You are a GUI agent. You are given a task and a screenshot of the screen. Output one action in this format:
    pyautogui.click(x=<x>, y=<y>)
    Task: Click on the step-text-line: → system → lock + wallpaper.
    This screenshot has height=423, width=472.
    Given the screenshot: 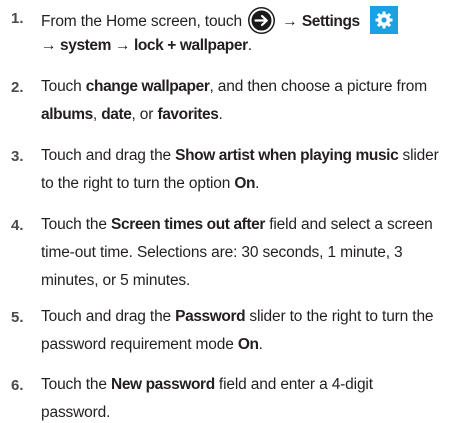 What is the action you would take?
    pyautogui.click(x=146, y=46)
    